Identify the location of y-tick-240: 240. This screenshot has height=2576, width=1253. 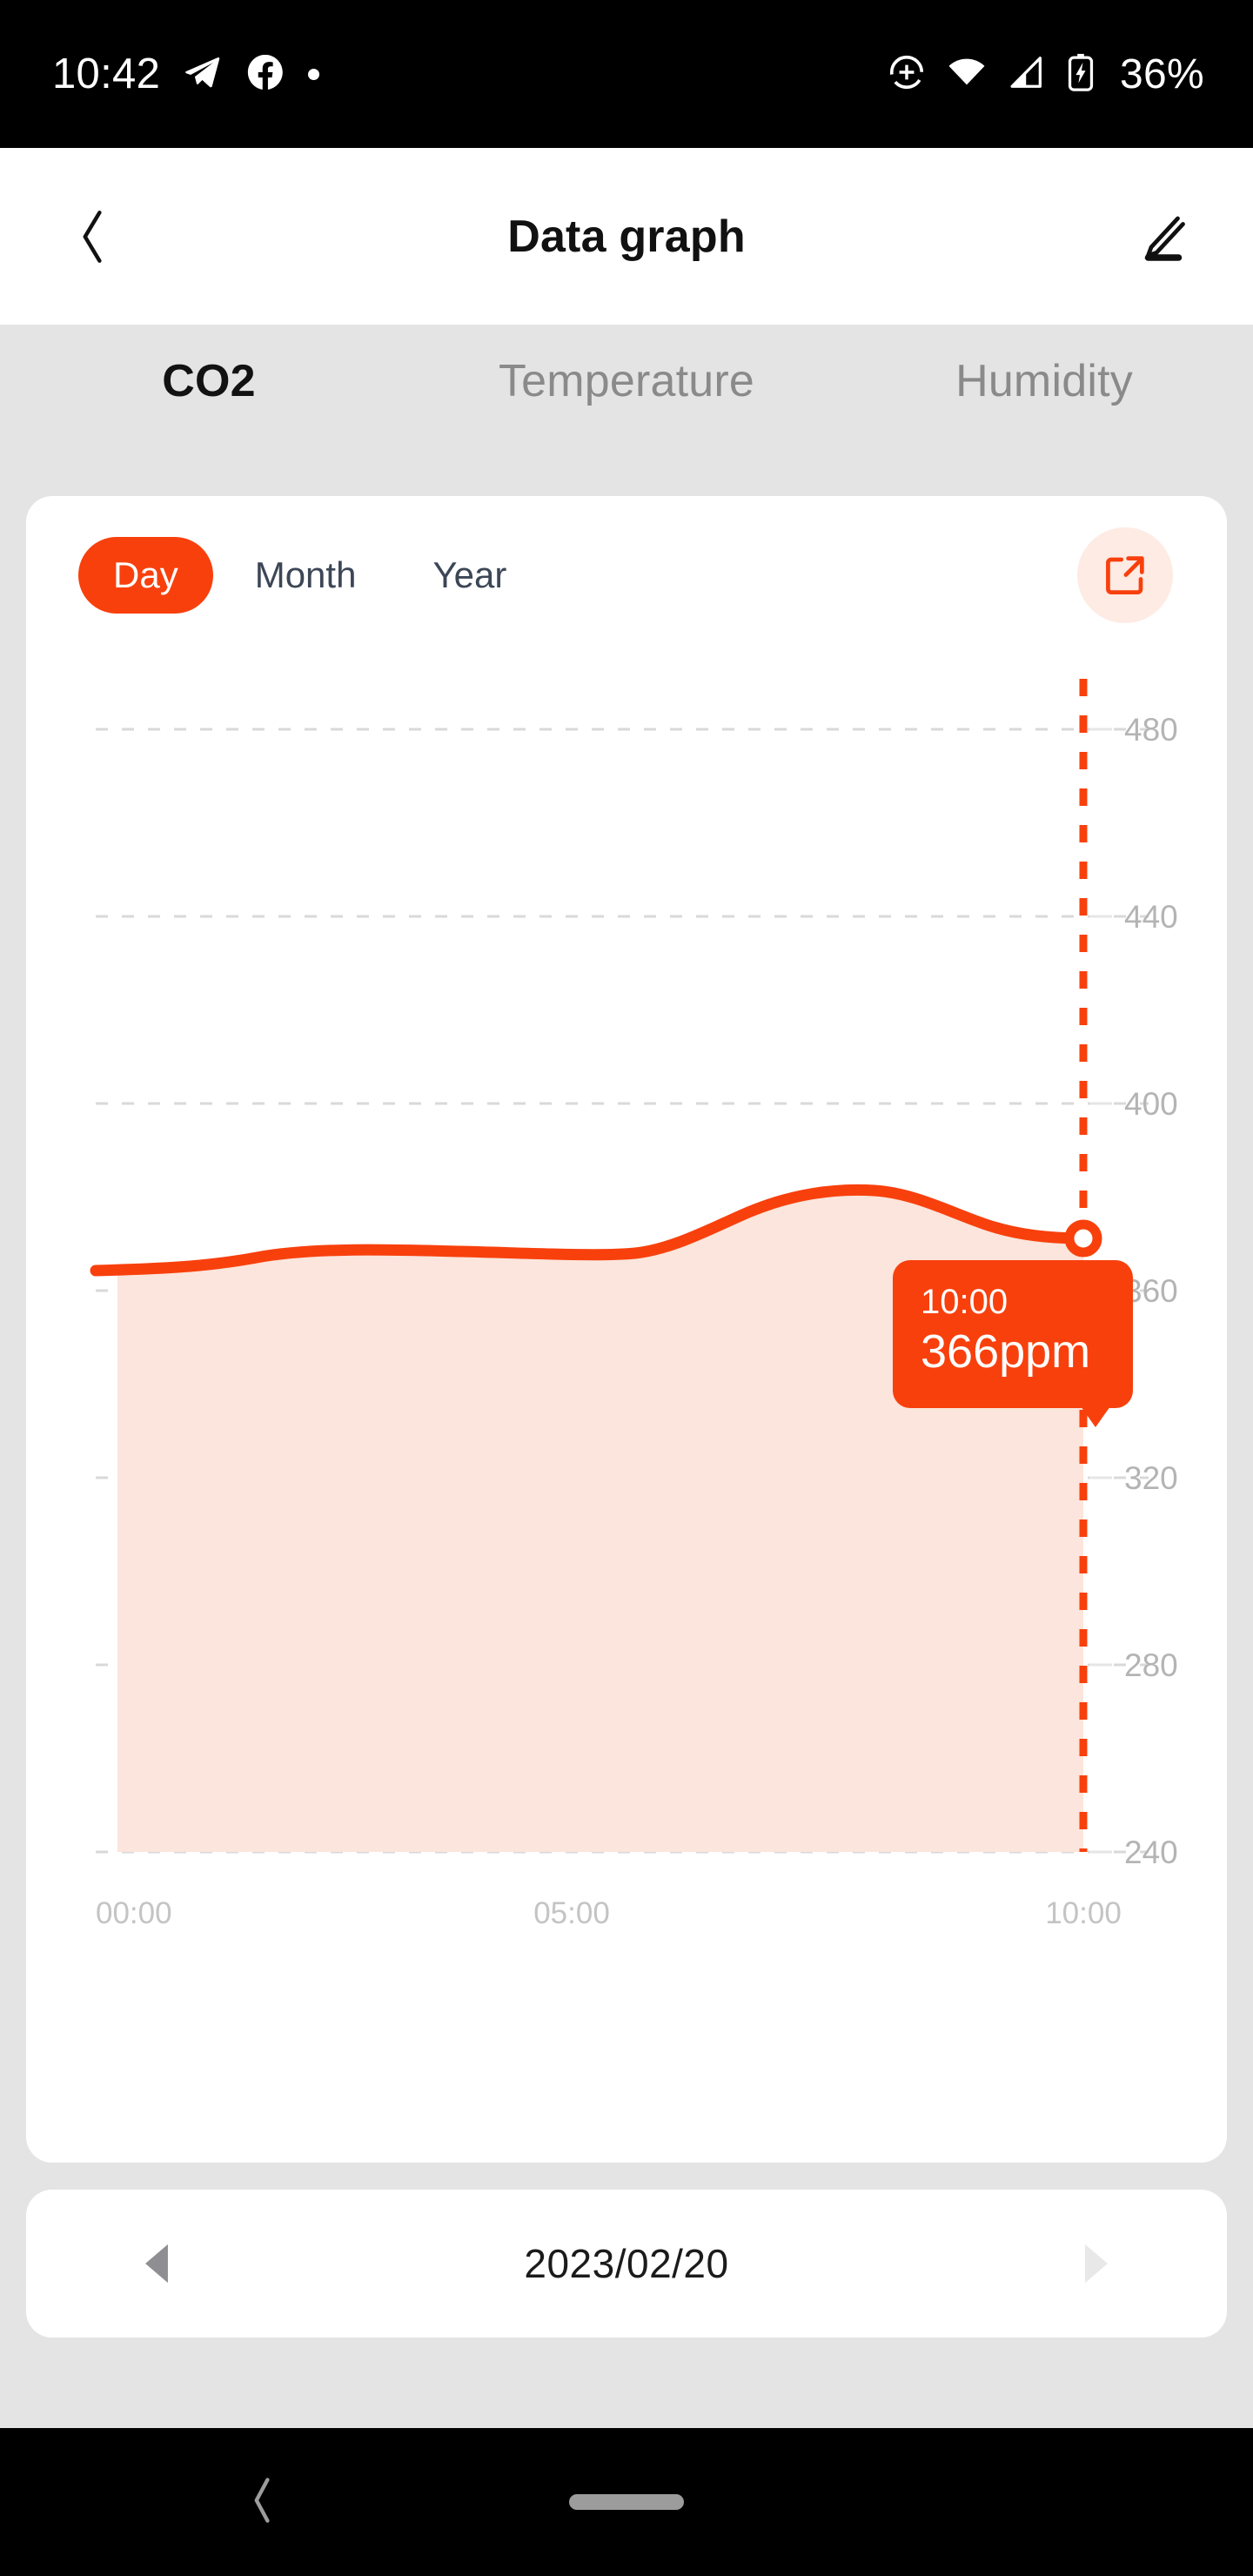
(1151, 1852).